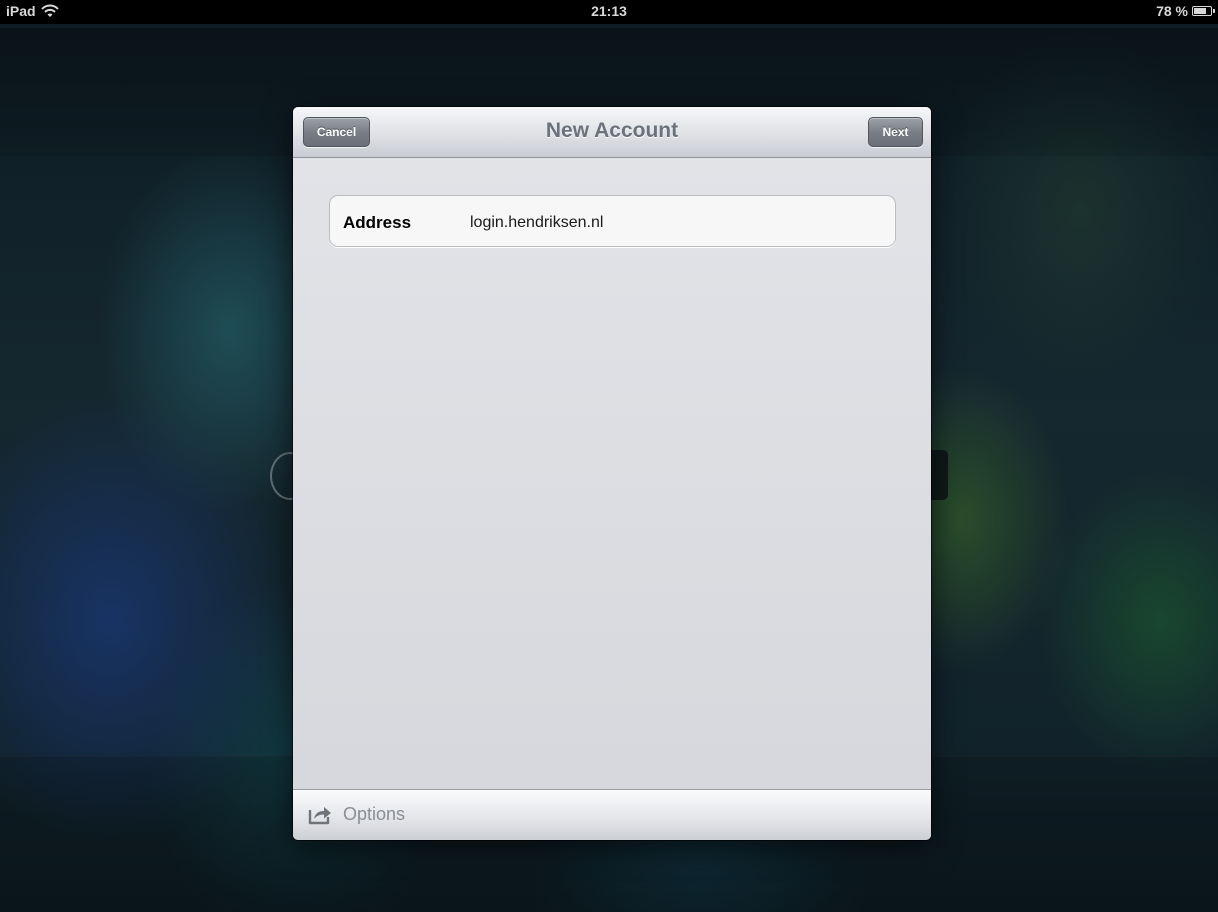 The width and height of the screenshot is (1218, 912). I want to click on battery-level-fill, so click(1200, 11).